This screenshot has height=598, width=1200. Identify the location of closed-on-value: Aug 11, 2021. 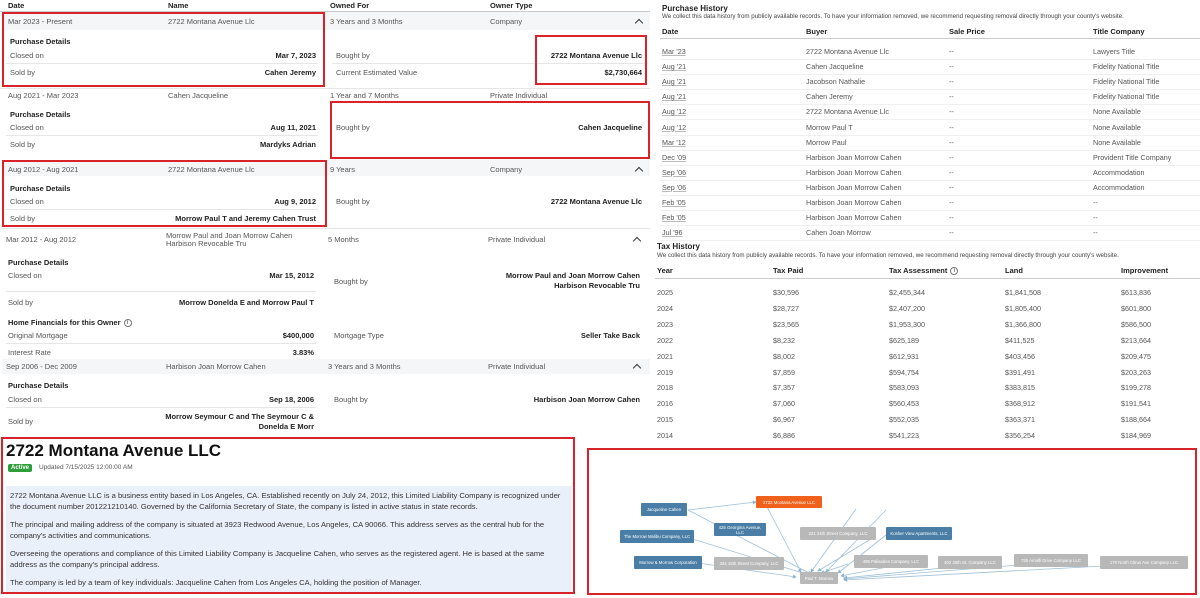
(293, 127).